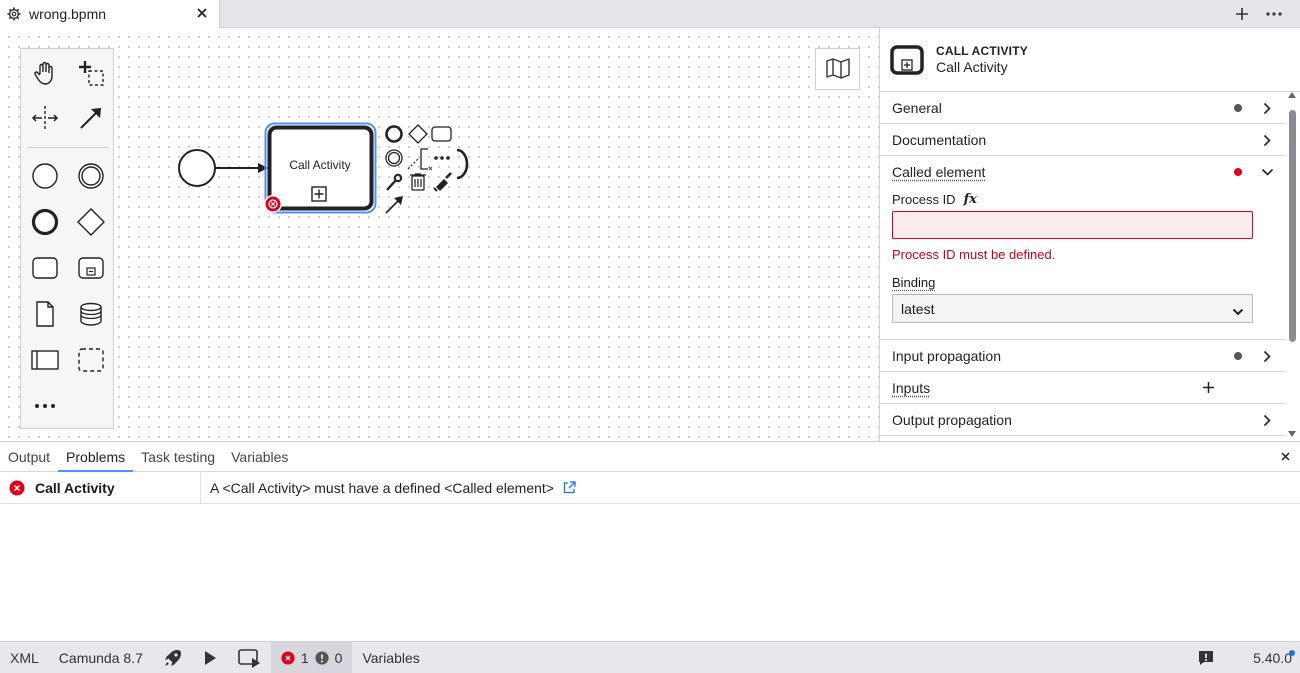 This screenshot has height=673, width=1300. What do you see at coordinates (311, 657) in the screenshot?
I see `problems-counter: 1 0` at bounding box center [311, 657].